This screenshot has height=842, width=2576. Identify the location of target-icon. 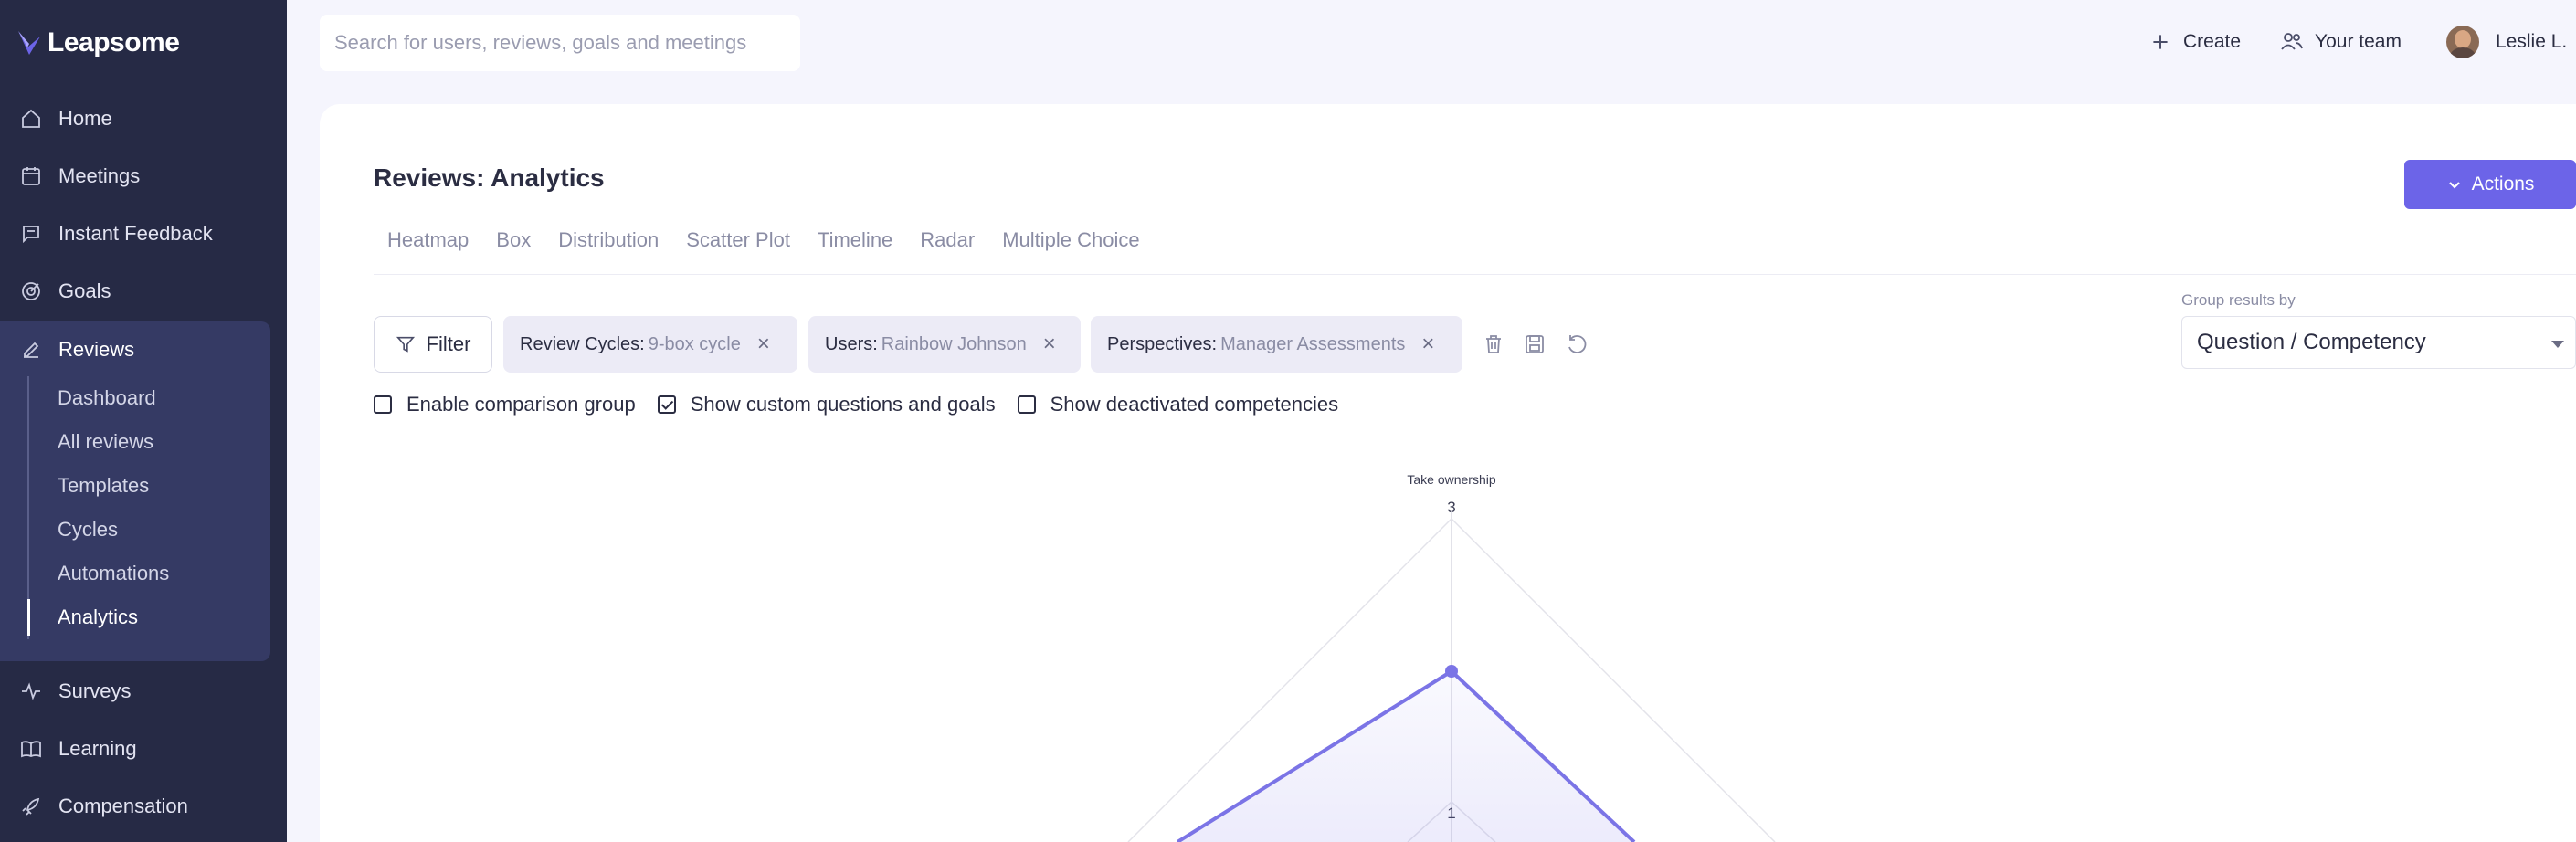
(31, 291).